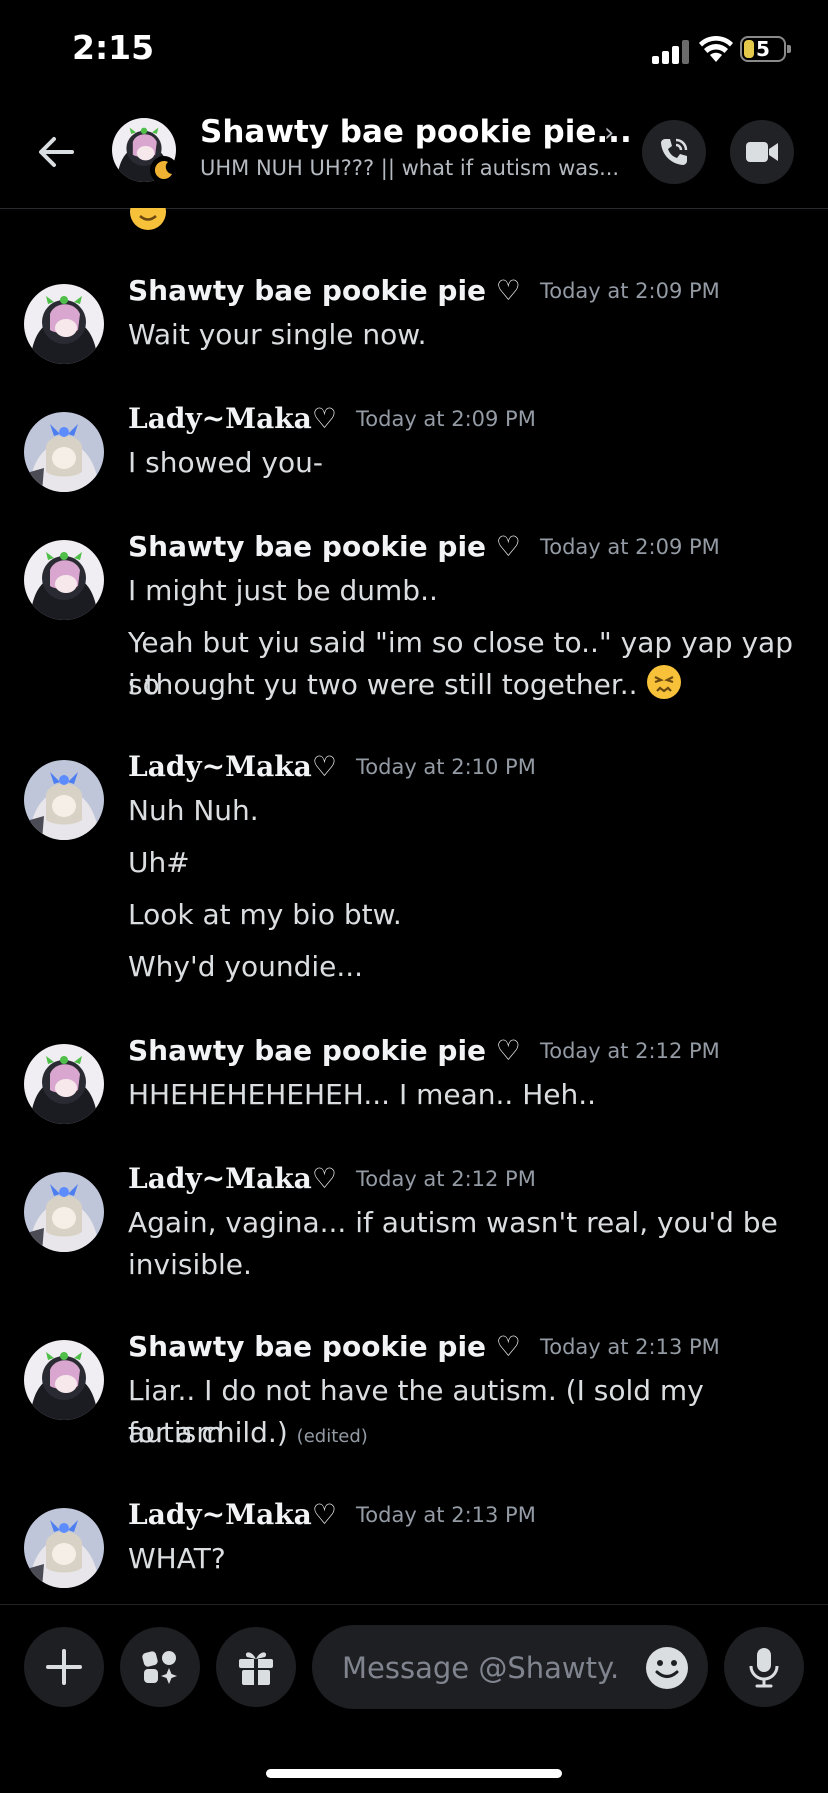  I want to click on back-arrow-icon, so click(56, 152).